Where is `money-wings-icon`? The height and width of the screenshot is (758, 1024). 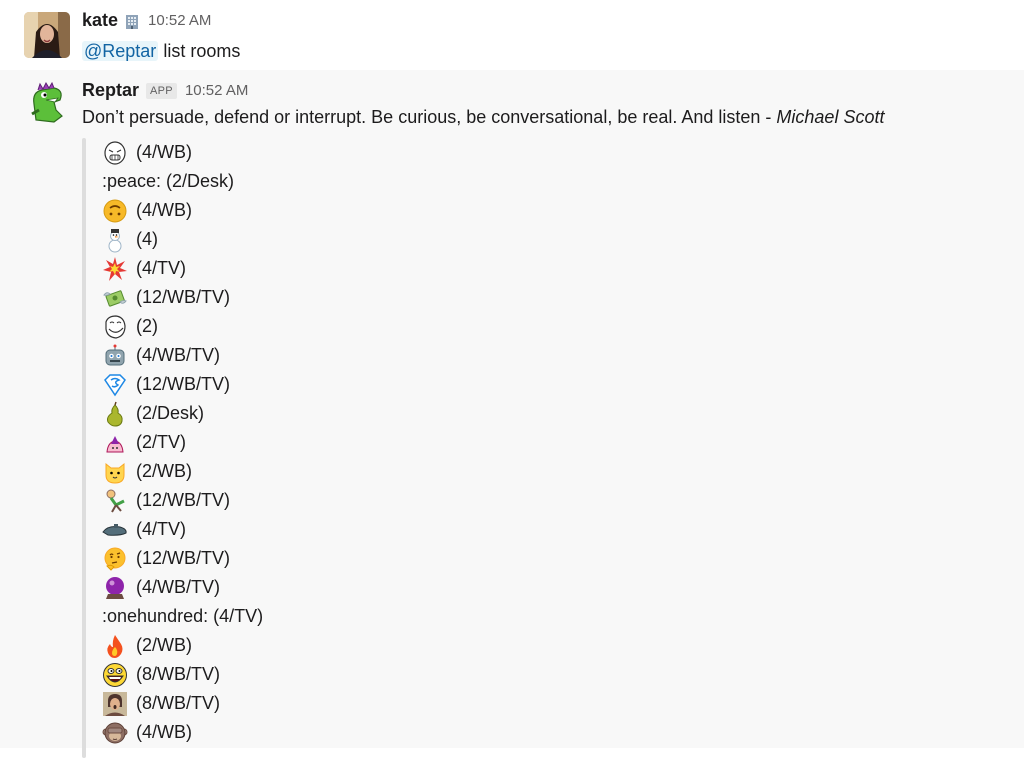
money-wings-icon is located at coordinates (115, 298).